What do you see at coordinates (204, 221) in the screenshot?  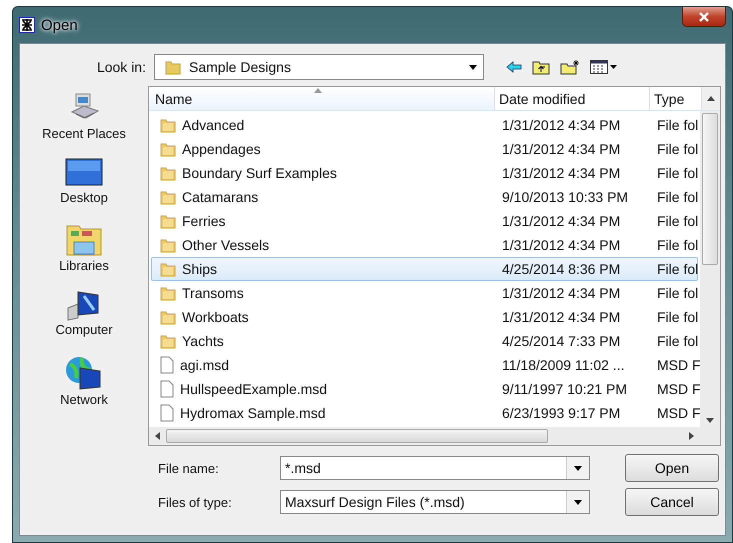 I see `file-name-cell: Ferries` at bounding box center [204, 221].